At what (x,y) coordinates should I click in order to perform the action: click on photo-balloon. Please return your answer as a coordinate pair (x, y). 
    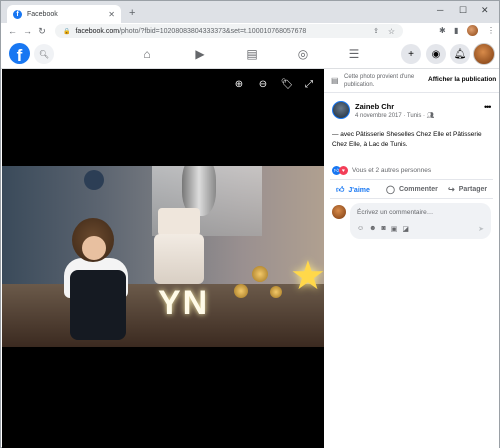
    Looking at the image, I should click on (94, 180).